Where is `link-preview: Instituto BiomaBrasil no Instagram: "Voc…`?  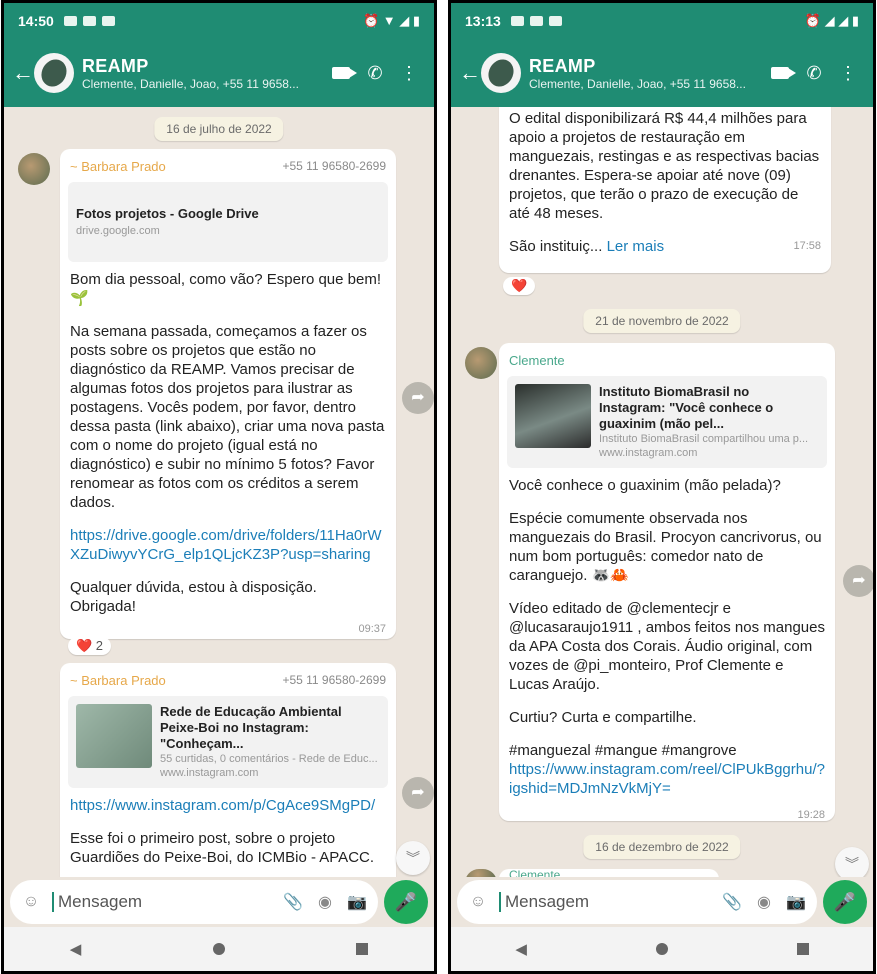 link-preview: Instituto BiomaBrasil no Instagram: "Voc… is located at coordinates (667, 422).